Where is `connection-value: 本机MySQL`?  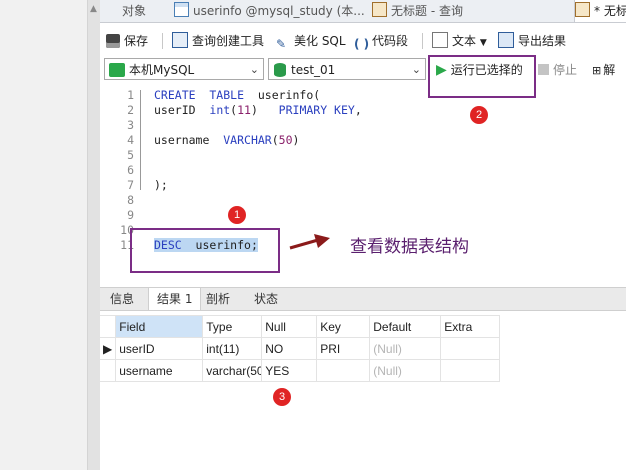
connection-value: 本机MySQL is located at coordinates (162, 70).